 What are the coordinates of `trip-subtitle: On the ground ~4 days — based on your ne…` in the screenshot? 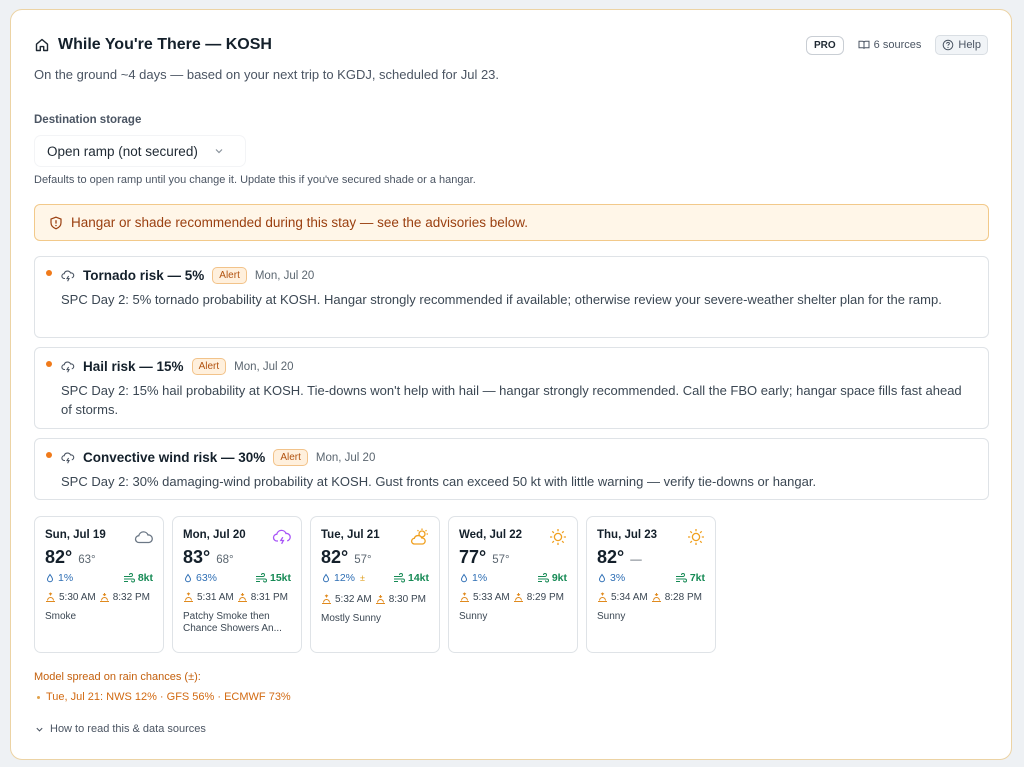 It's located at (267, 74).